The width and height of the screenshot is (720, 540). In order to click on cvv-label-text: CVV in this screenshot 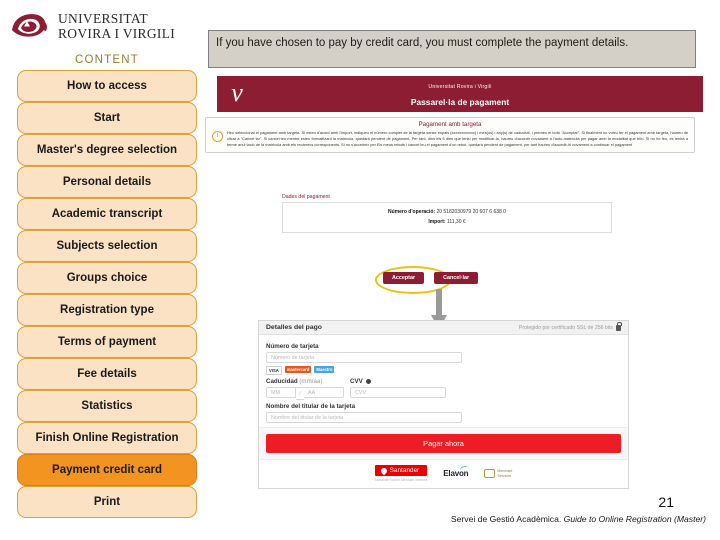, I will do `click(356, 381)`.